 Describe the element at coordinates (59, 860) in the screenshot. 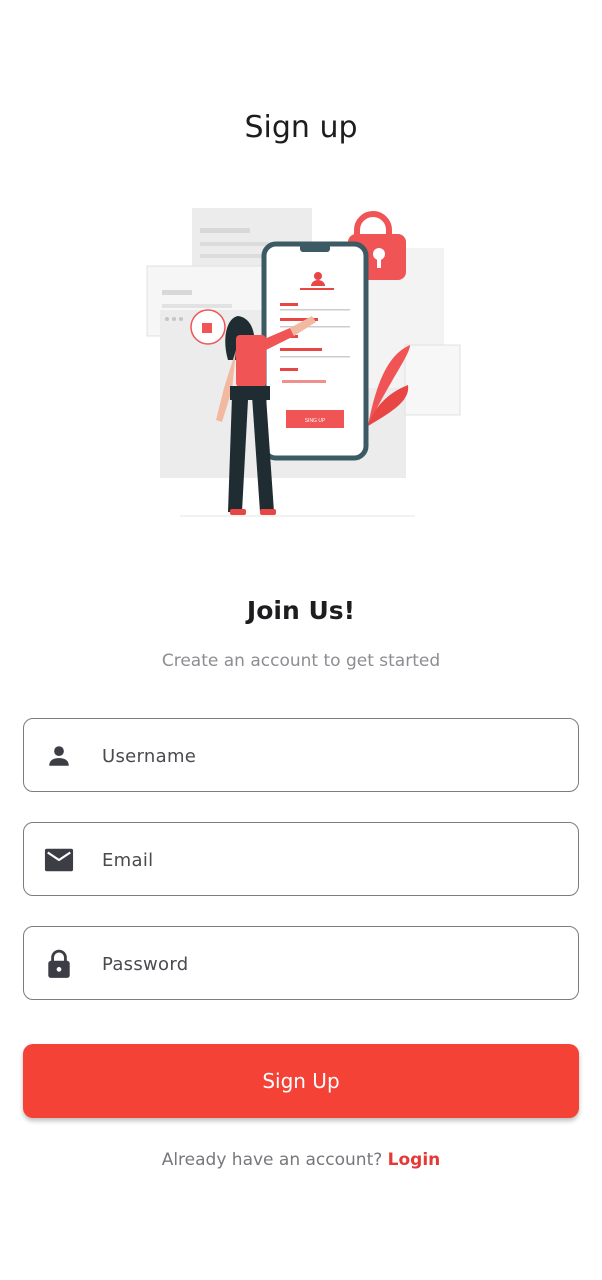

I see `mail-icon` at that location.